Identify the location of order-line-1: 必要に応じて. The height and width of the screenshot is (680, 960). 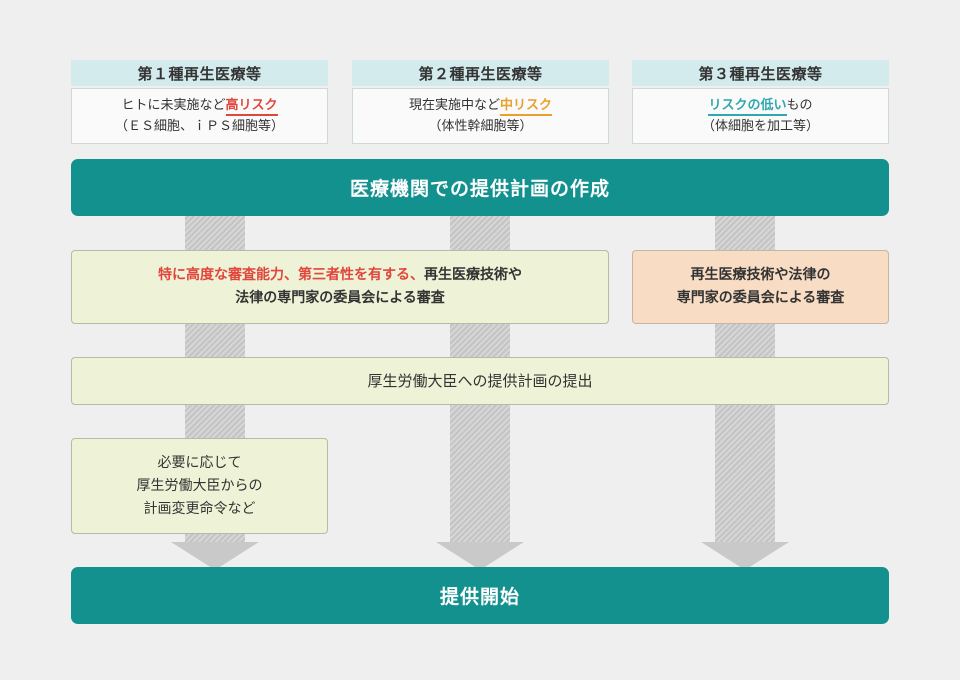
(199, 462).